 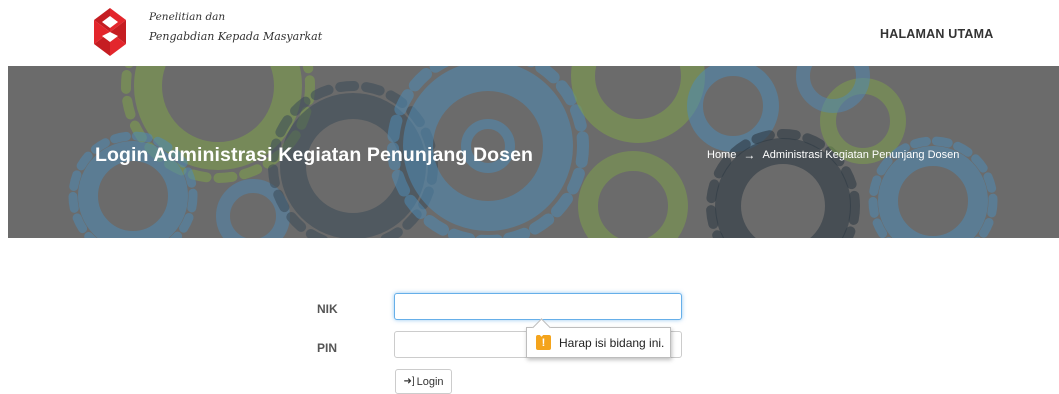 I want to click on sign-in-icon: ➜], so click(x=409, y=381).